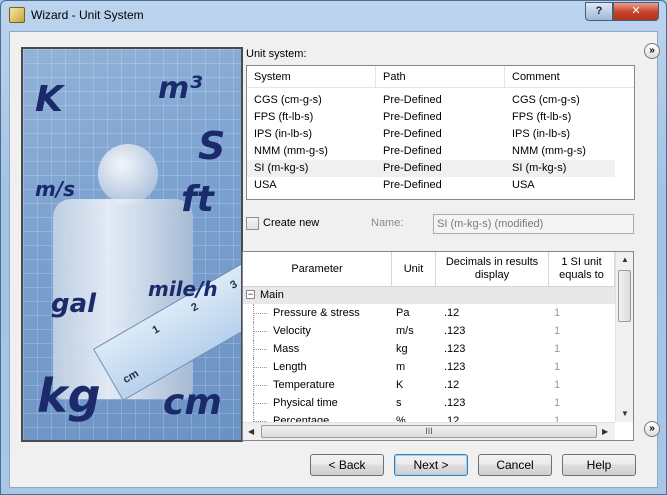  I want to click on system-cell: CGS (cm-g-s), so click(288, 100).